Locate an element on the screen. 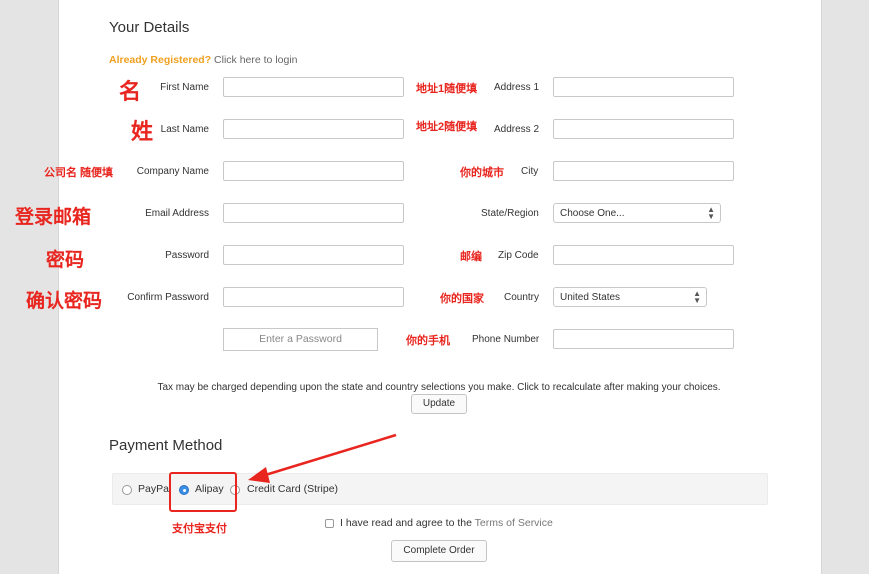 The width and height of the screenshot is (869, 574). arrow-annotation-icon is located at coordinates (322, 458).